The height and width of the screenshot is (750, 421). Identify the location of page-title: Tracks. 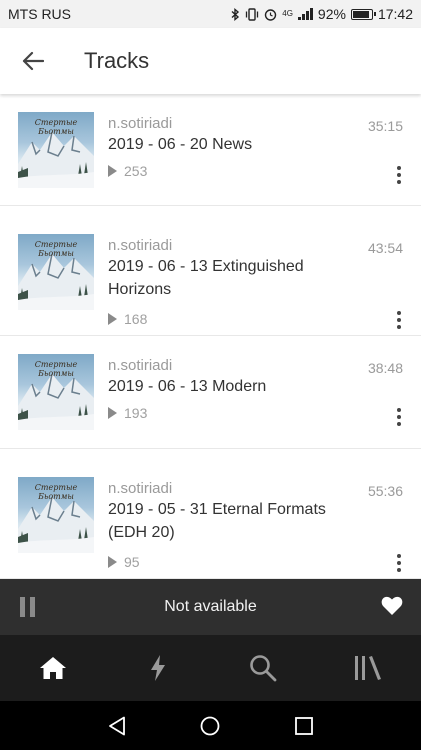
(117, 60).